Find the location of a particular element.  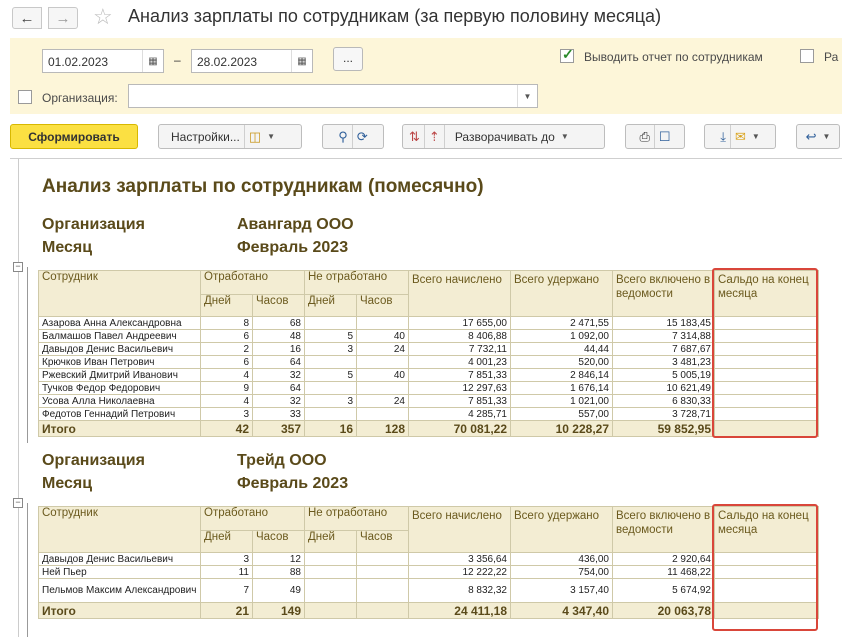

employee-name-cell: Азарова Анна Александровна is located at coordinates (119, 323).